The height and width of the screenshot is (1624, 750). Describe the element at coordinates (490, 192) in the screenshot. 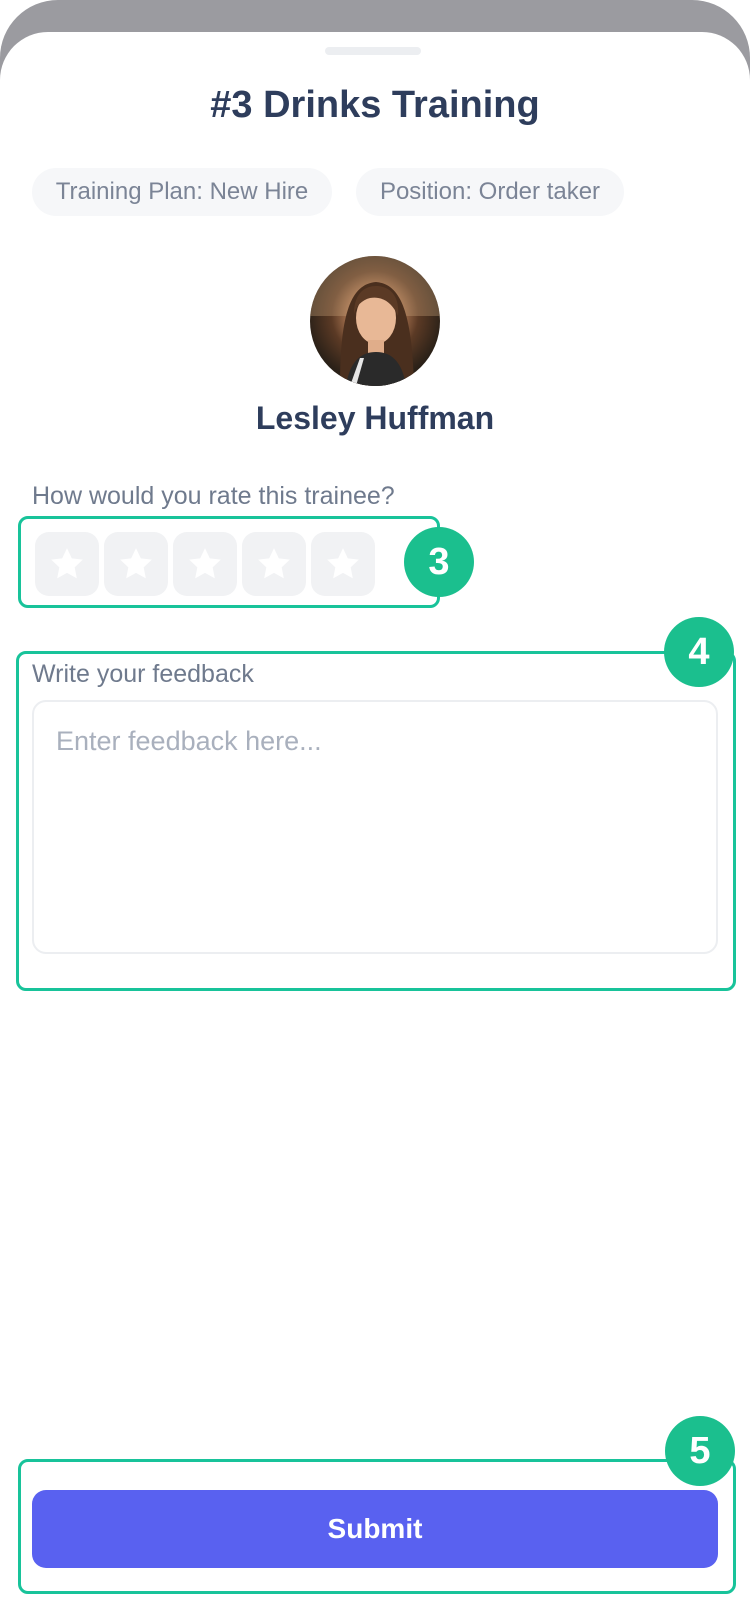

I see `position-chip: Position: Order taker` at that location.